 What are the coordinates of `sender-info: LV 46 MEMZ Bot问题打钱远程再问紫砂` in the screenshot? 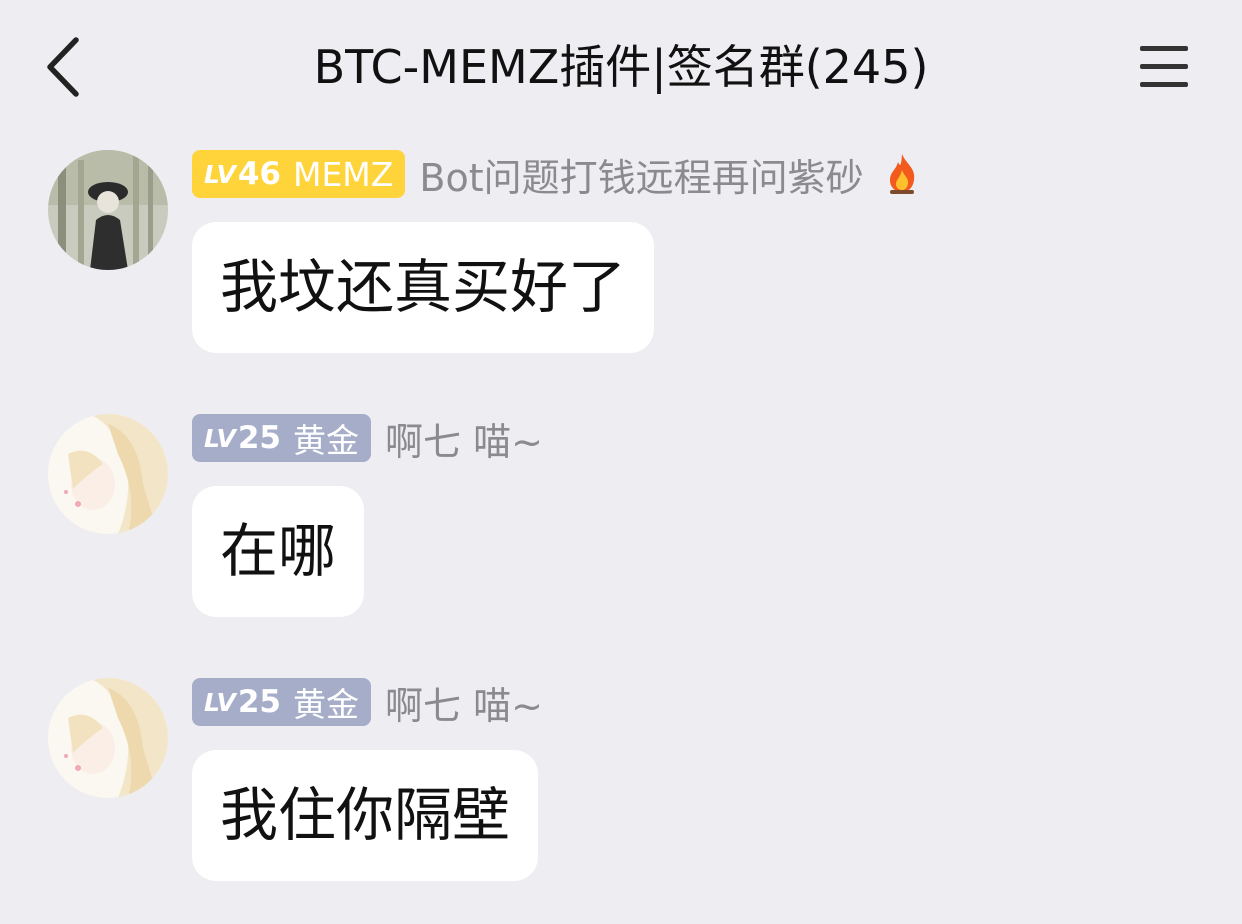 It's located at (556, 175).